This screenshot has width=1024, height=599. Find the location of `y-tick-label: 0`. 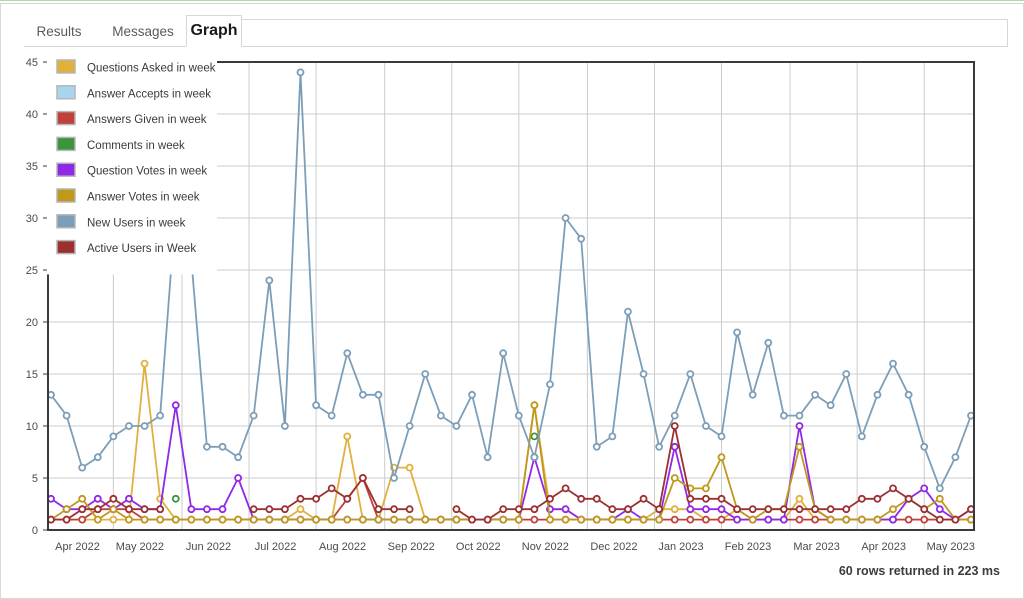

y-tick-label: 0 is located at coordinates (35, 531).